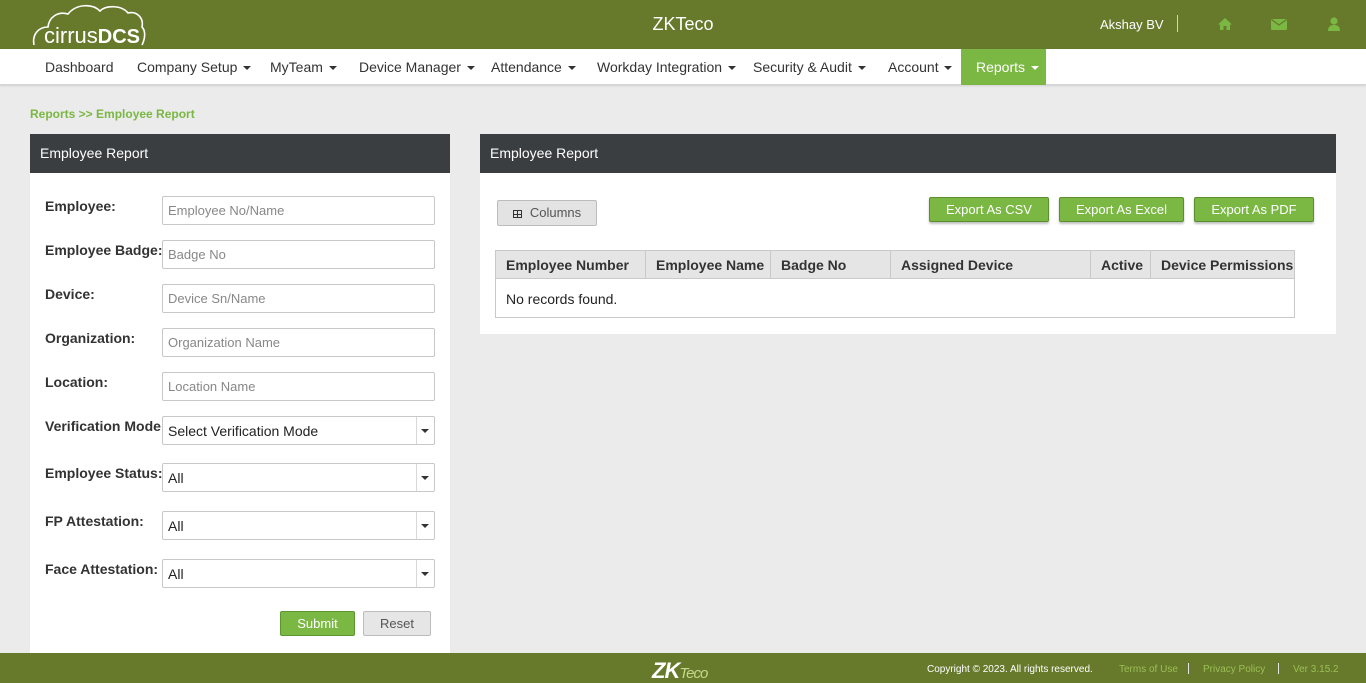 Image resolution: width=1366 pixels, height=683 pixels. I want to click on breadcrumb: Reports >> Employee Report, so click(112, 114).